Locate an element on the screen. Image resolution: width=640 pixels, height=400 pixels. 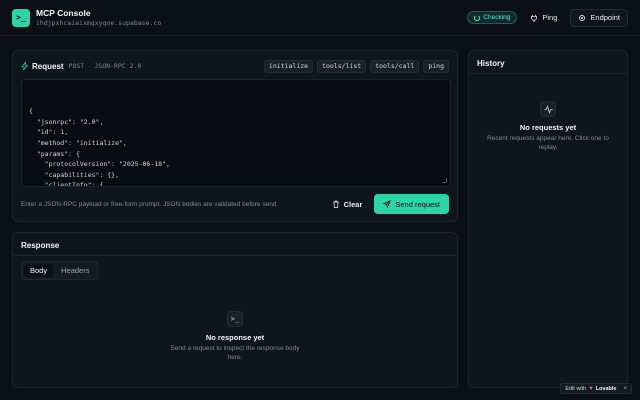
history-empty-title: No requests yet is located at coordinates (548, 127).